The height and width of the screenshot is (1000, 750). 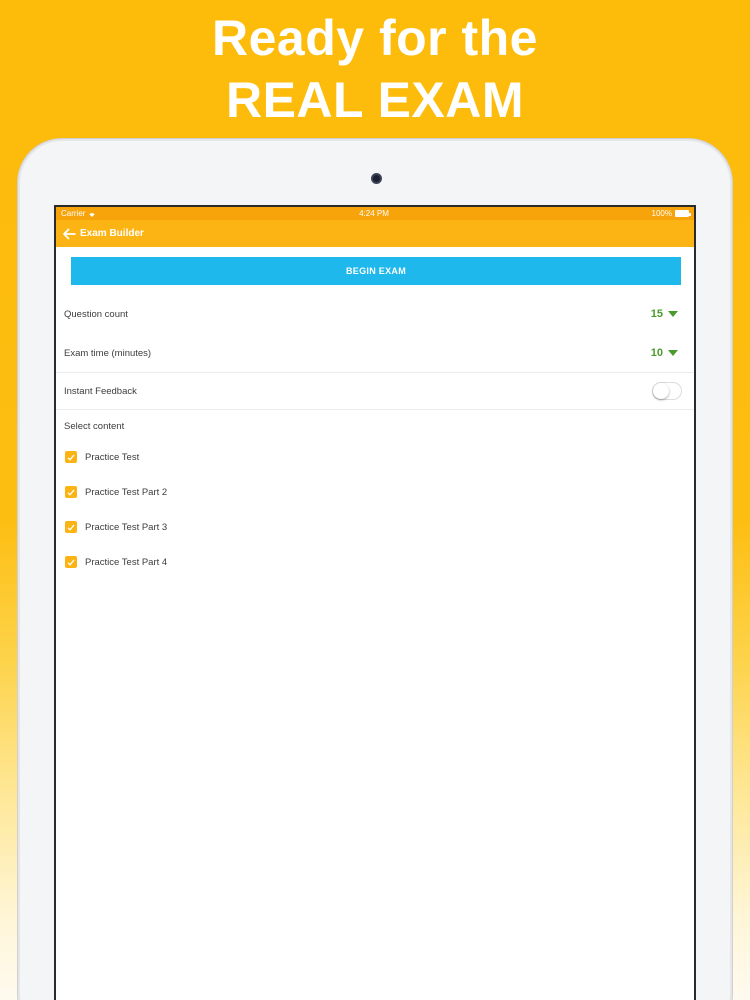 I want to click on promo-headline: Ready for the REAL EXAM, so click(x=375, y=69).